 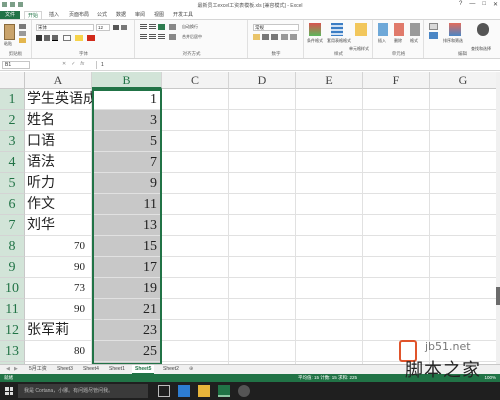 I want to click on increase-decimal-icon, so click(x=284, y=37).